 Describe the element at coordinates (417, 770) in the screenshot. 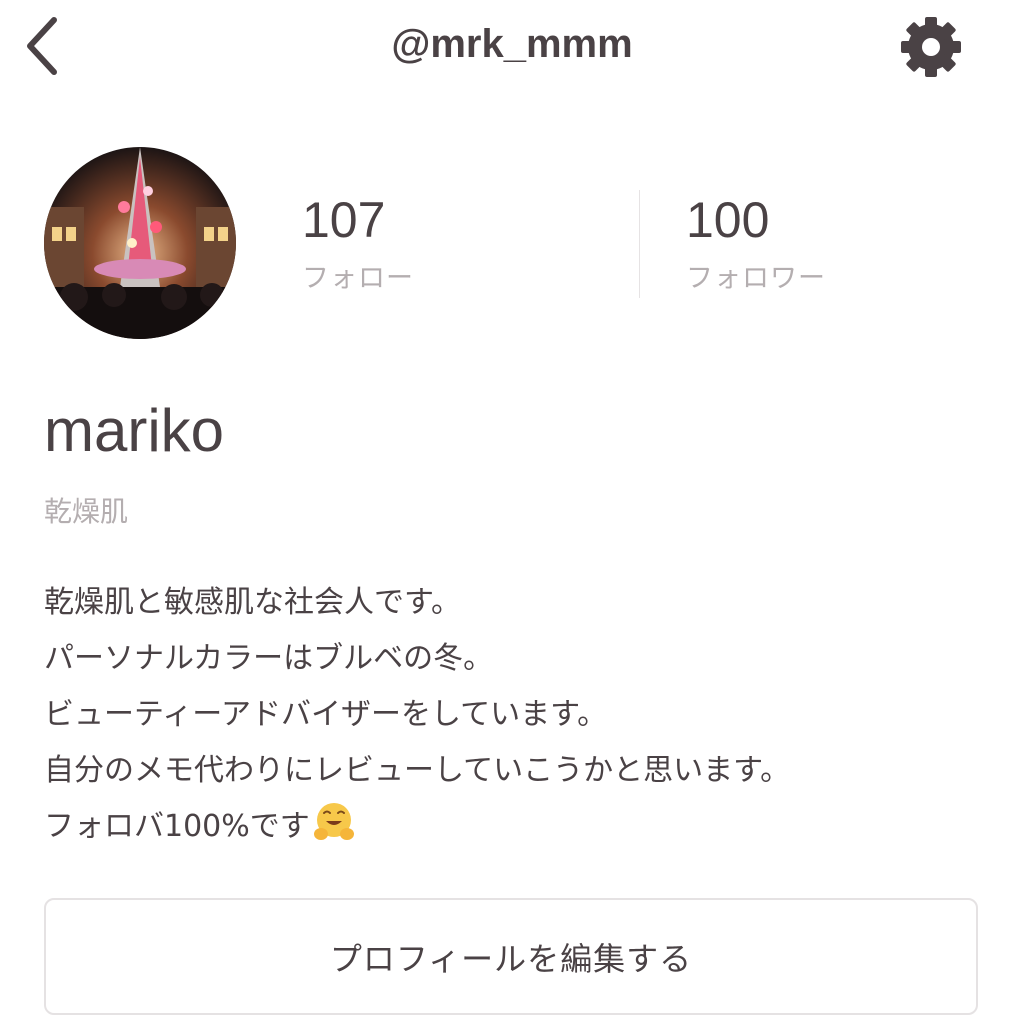

I see `bio-line: 自分のメモ代わりにレビューしていこうかと思います。` at that location.